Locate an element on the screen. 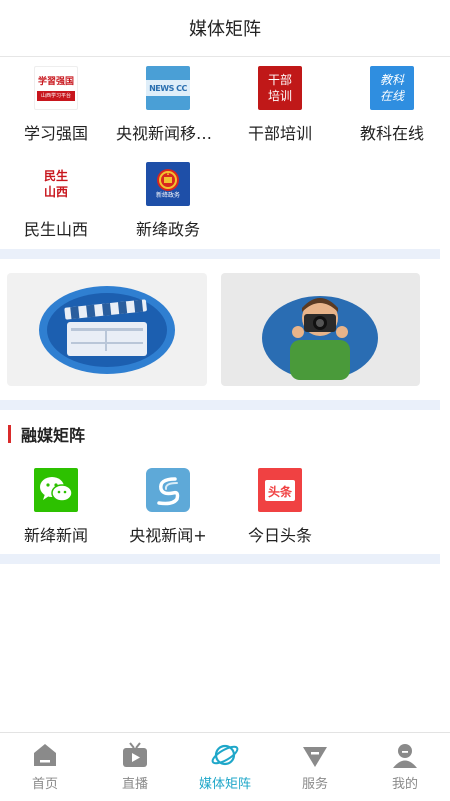 This screenshot has width=450, height=801. photographer-banner is located at coordinates (320, 329).